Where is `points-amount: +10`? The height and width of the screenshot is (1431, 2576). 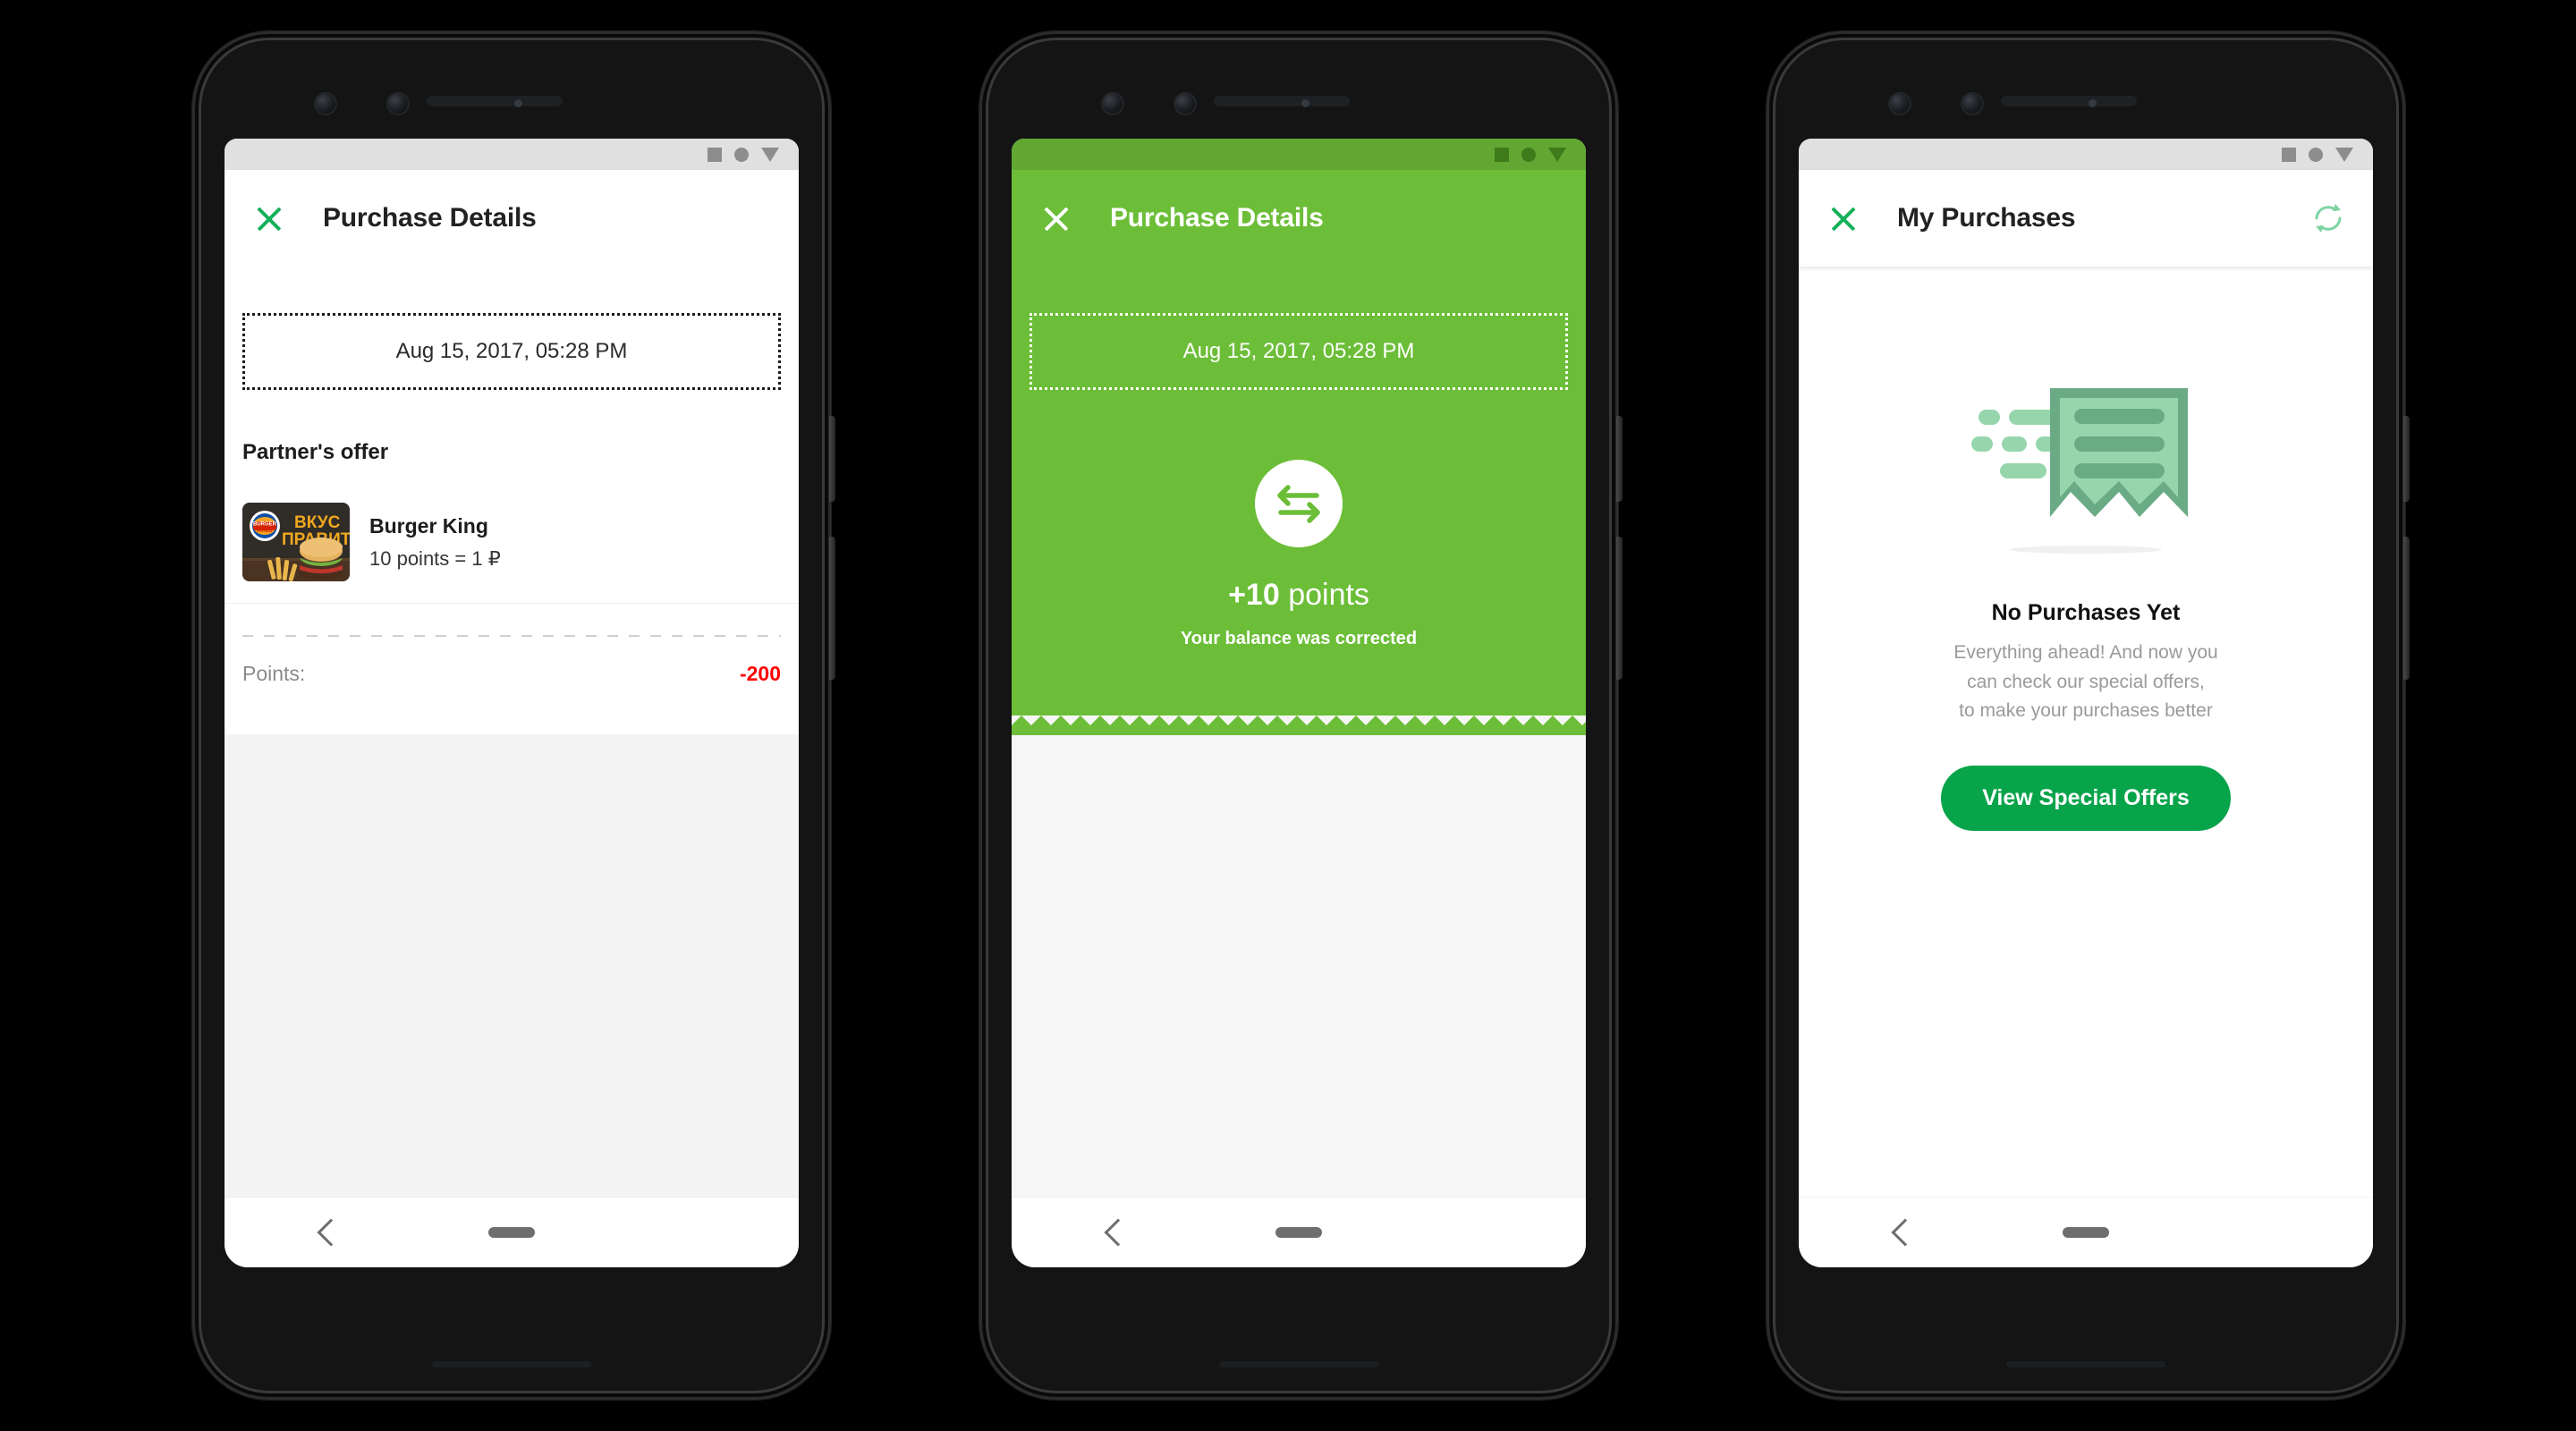 points-amount: +10 is located at coordinates (1254, 595).